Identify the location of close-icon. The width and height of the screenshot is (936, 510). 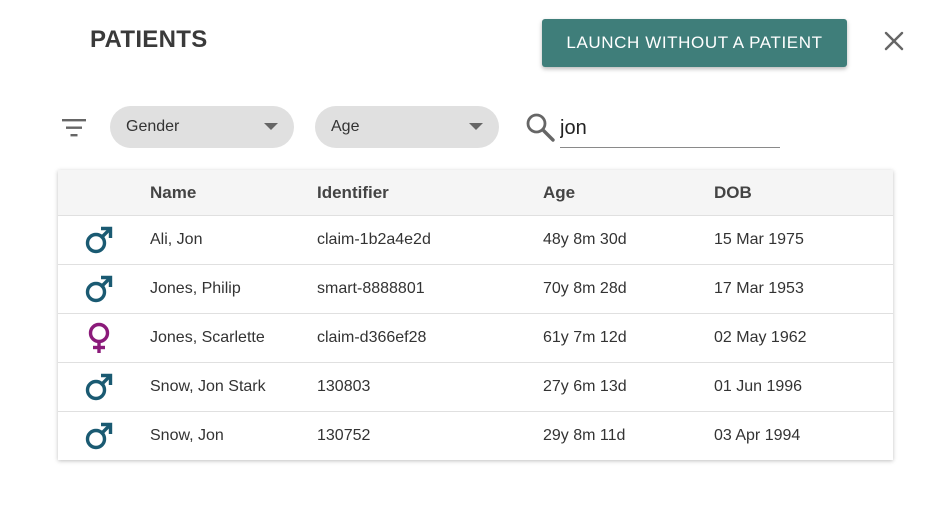
(894, 41).